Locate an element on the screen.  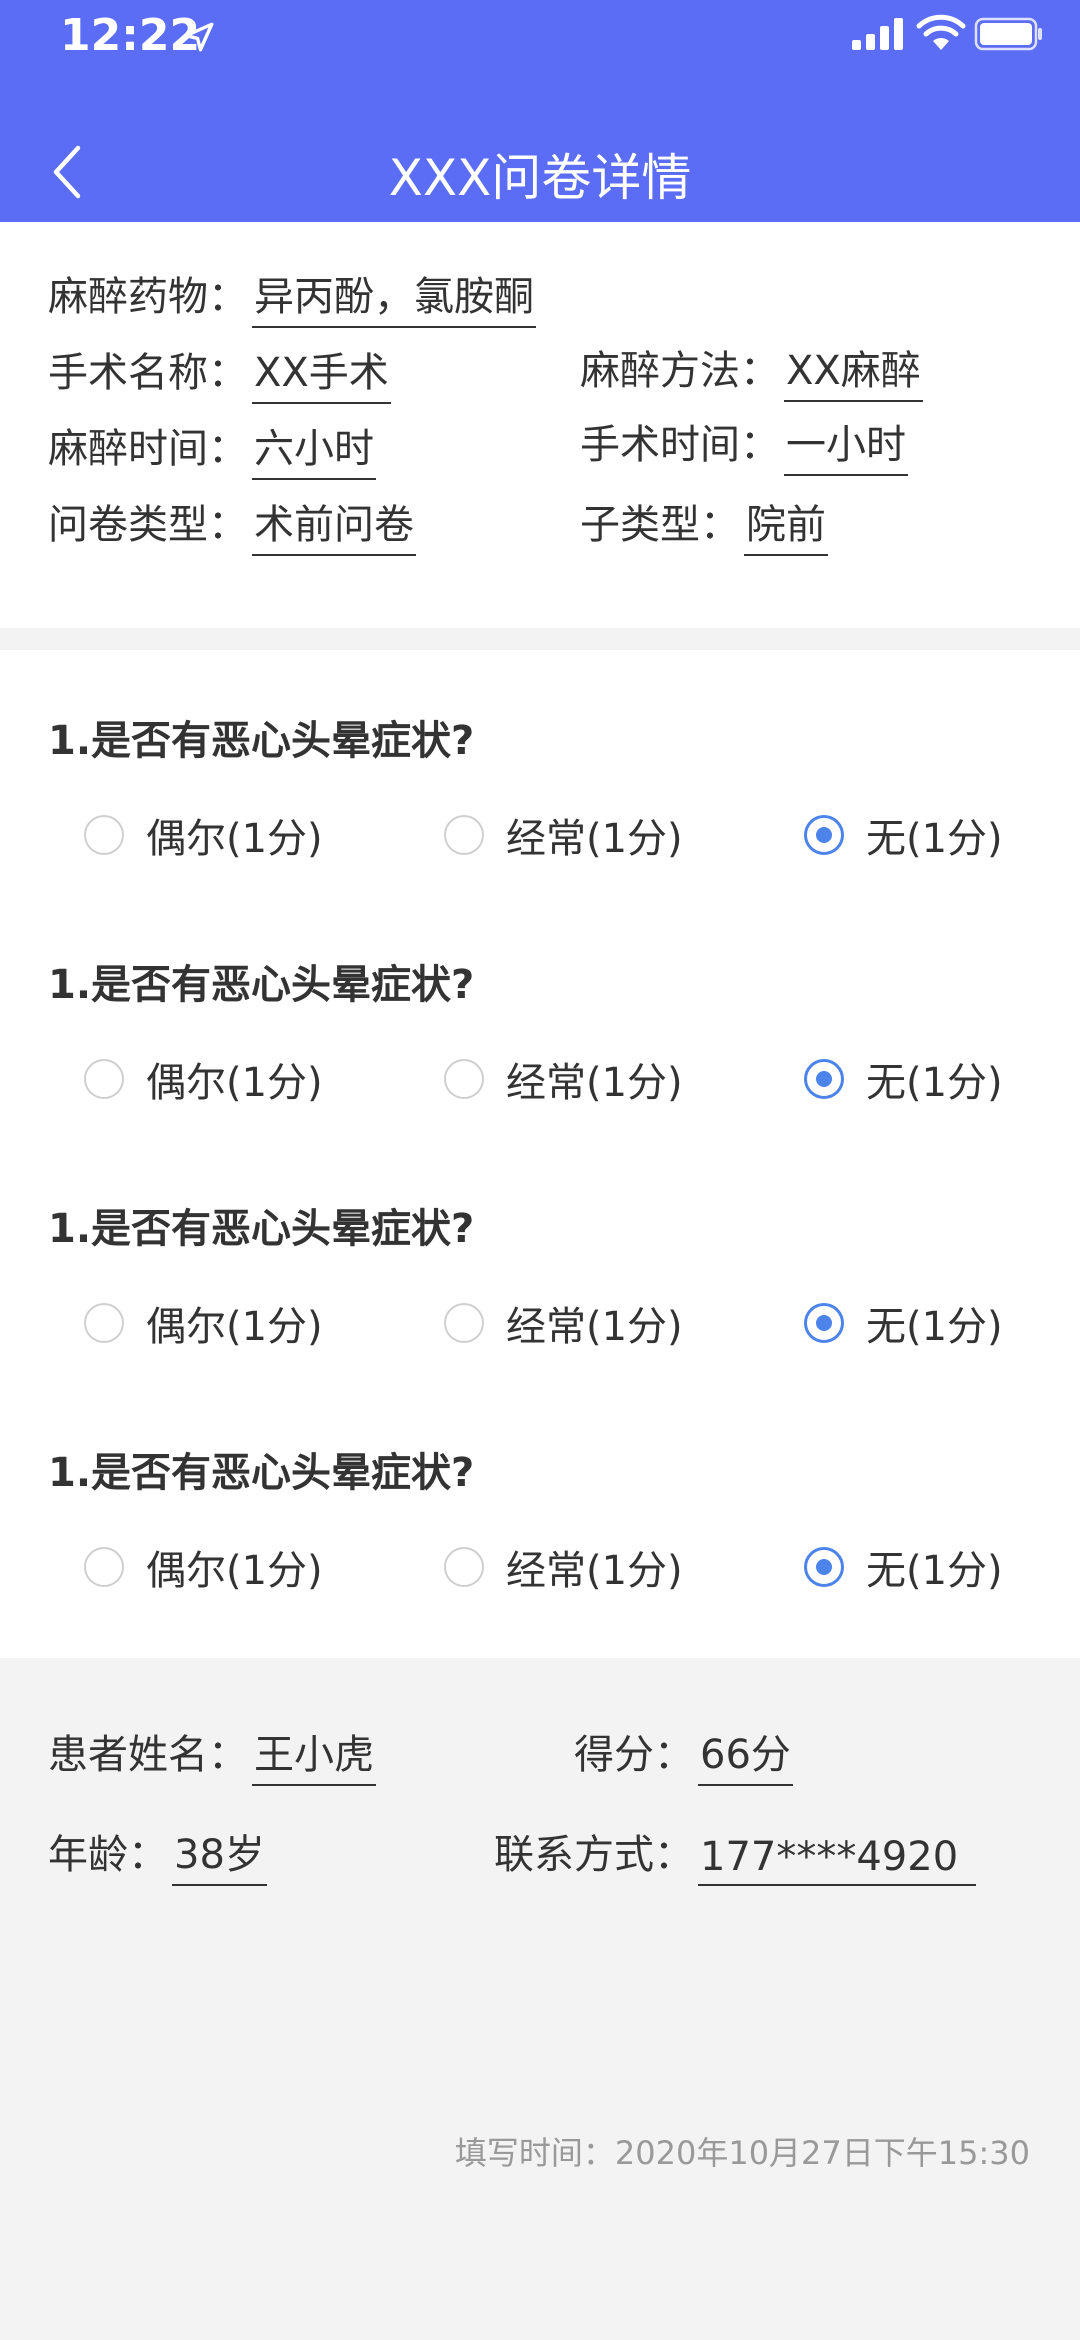
page-title: XXX问卷详情 is located at coordinates (540, 178).